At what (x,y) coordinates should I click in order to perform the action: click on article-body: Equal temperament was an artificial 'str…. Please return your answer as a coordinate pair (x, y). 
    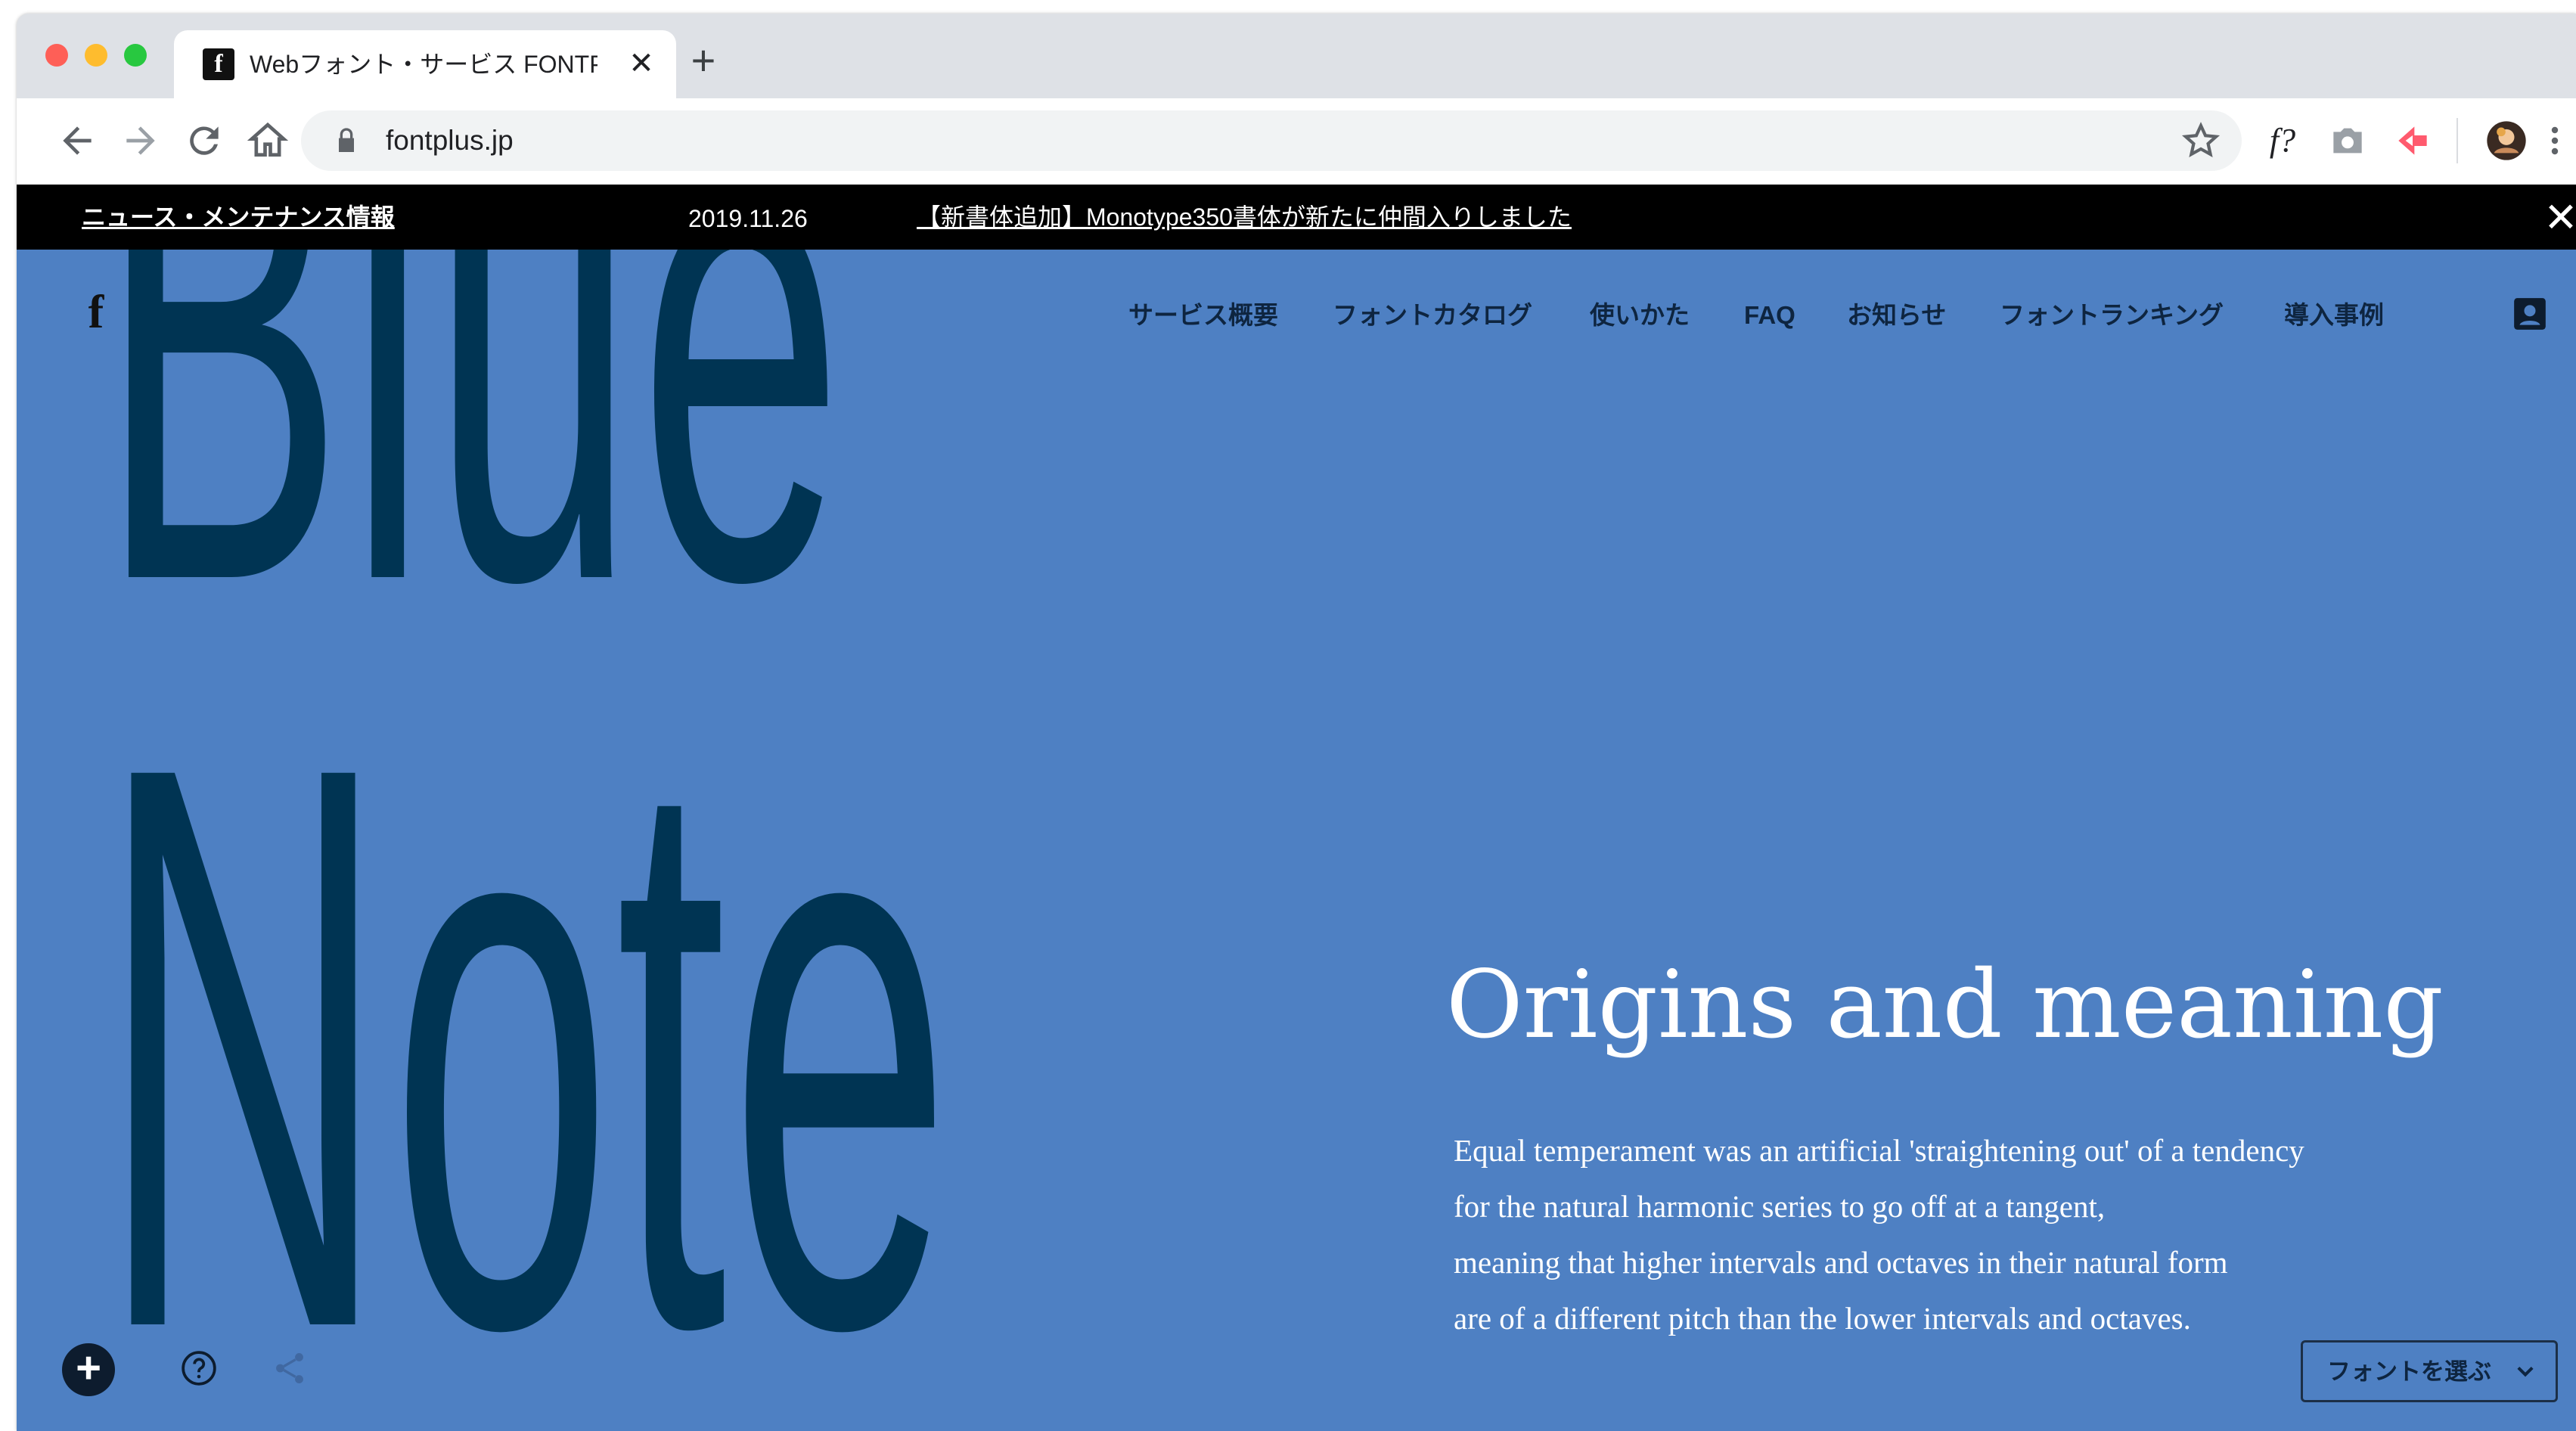
    Looking at the image, I should click on (1975, 1234).